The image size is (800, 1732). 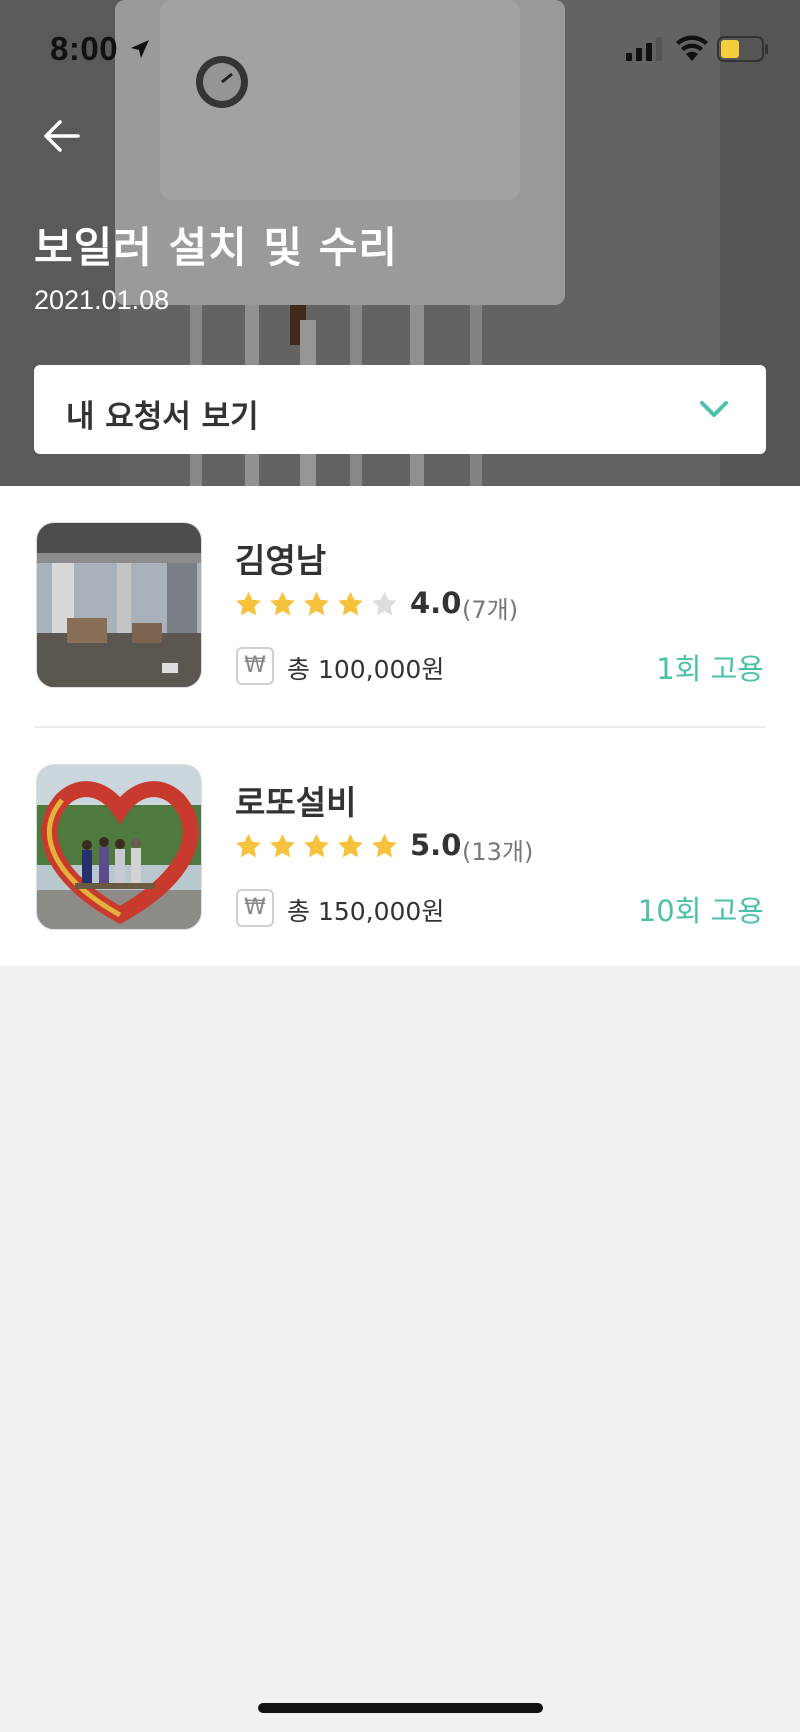 What do you see at coordinates (281, 560) in the screenshot?
I see `provider-name: 김영남` at bounding box center [281, 560].